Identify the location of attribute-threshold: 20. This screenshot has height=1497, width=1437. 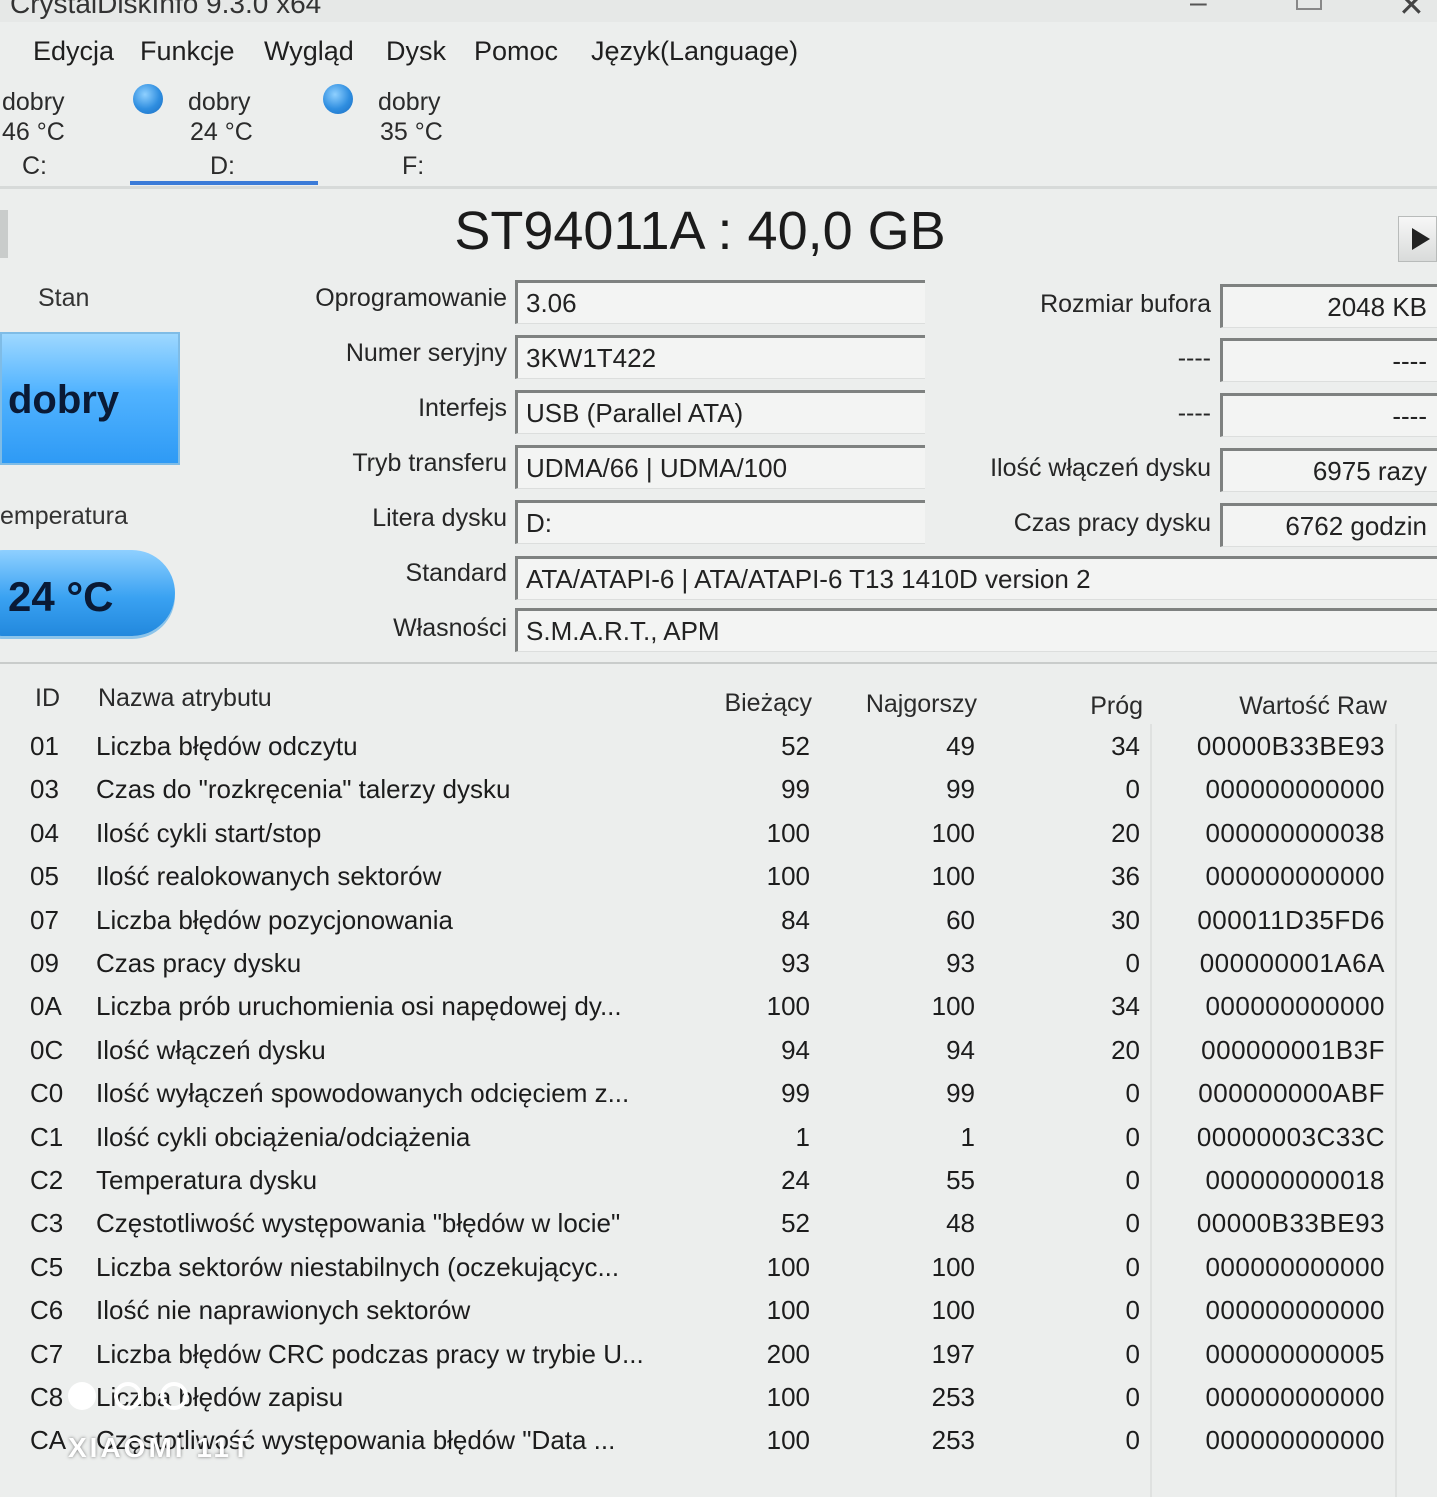
(1125, 832).